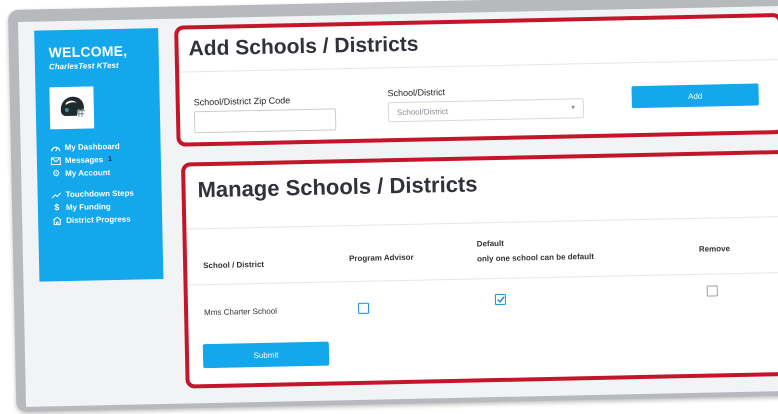  Describe the element at coordinates (486, 110) in the screenshot. I see `school-district-select: School/District ▾` at that location.